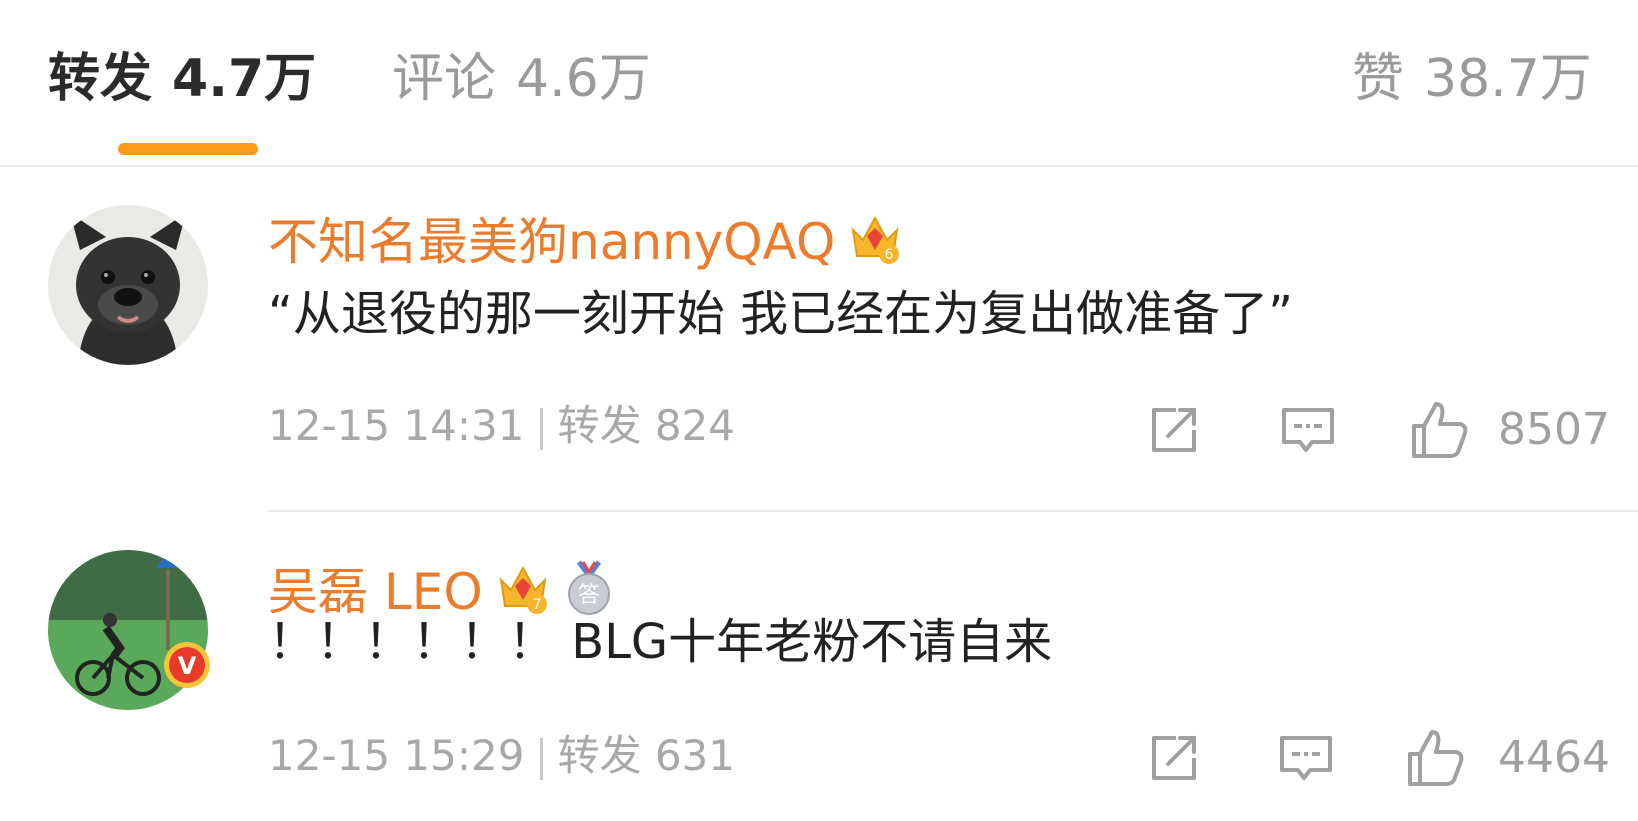 The height and width of the screenshot is (821, 1638). What do you see at coordinates (444, 79) in the screenshot?
I see `tab-comment-label: 评论` at bounding box center [444, 79].